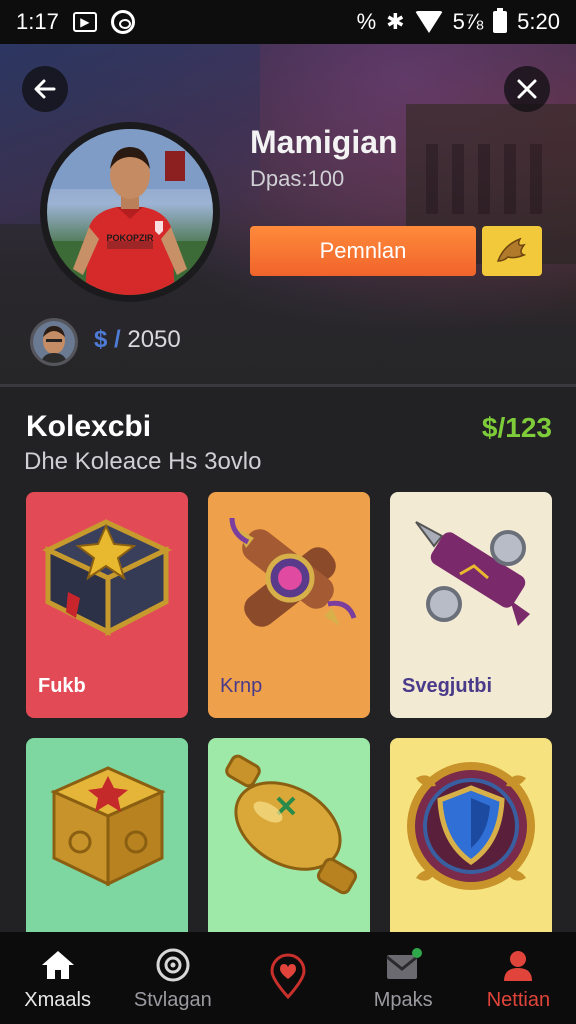 This screenshot has height=1024, width=576. Describe the element at coordinates (154, 339) in the screenshot. I see `balance-value: 2050` at that location.